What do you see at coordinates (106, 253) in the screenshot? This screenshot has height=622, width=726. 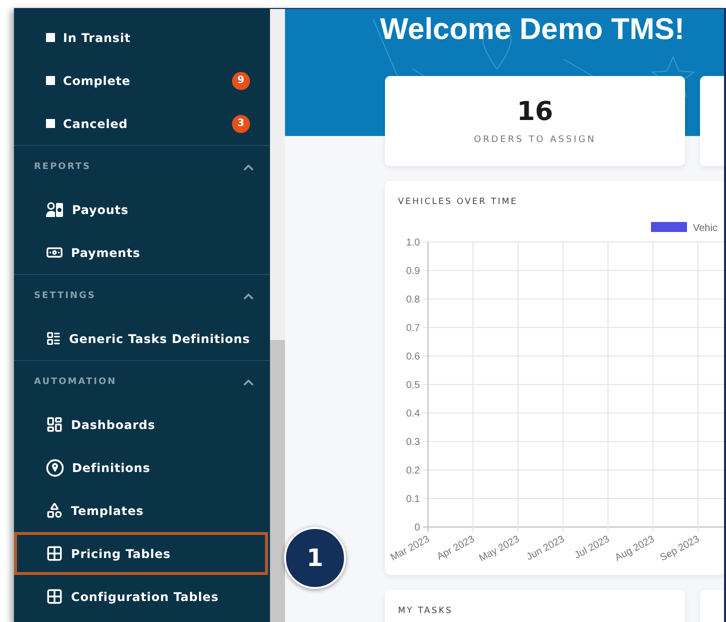 I see `menu-label: Payments` at bounding box center [106, 253].